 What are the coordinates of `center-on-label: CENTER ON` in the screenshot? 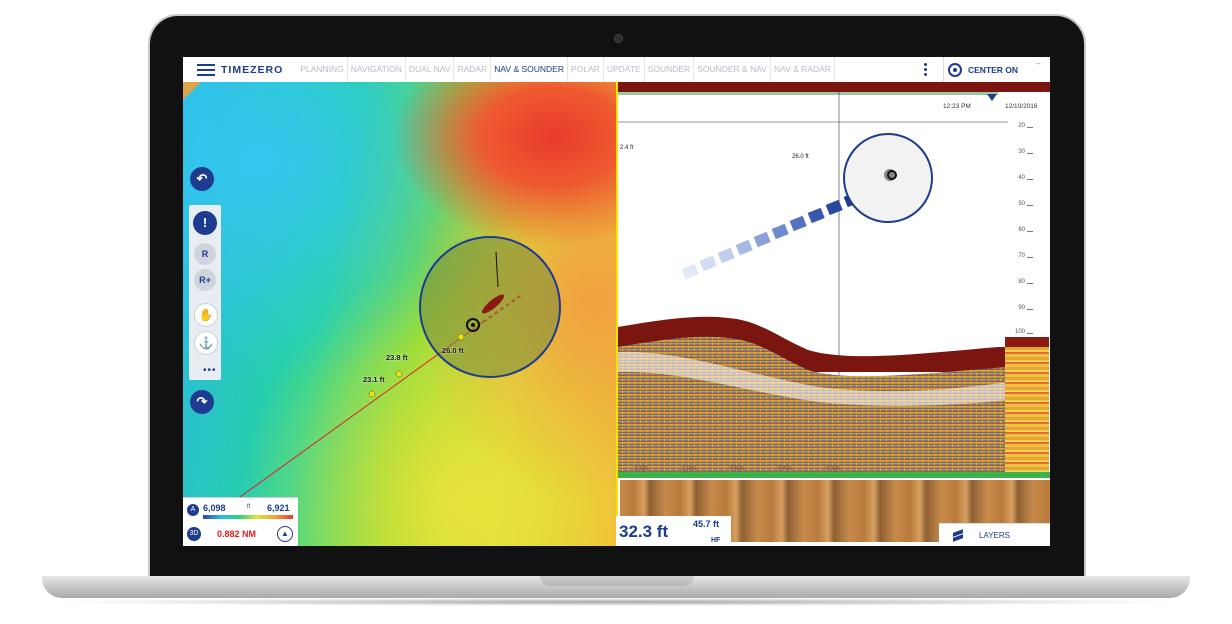 It's located at (993, 69).